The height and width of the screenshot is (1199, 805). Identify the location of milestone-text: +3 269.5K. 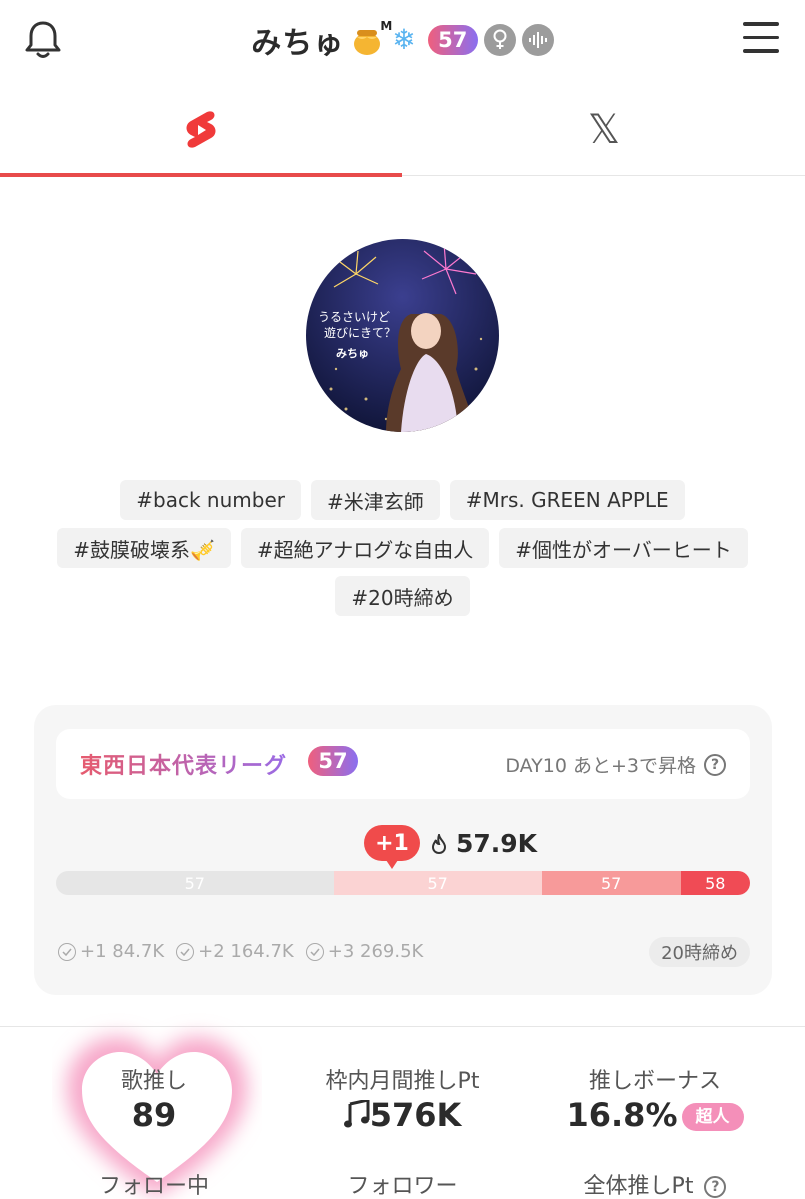
(375, 951).